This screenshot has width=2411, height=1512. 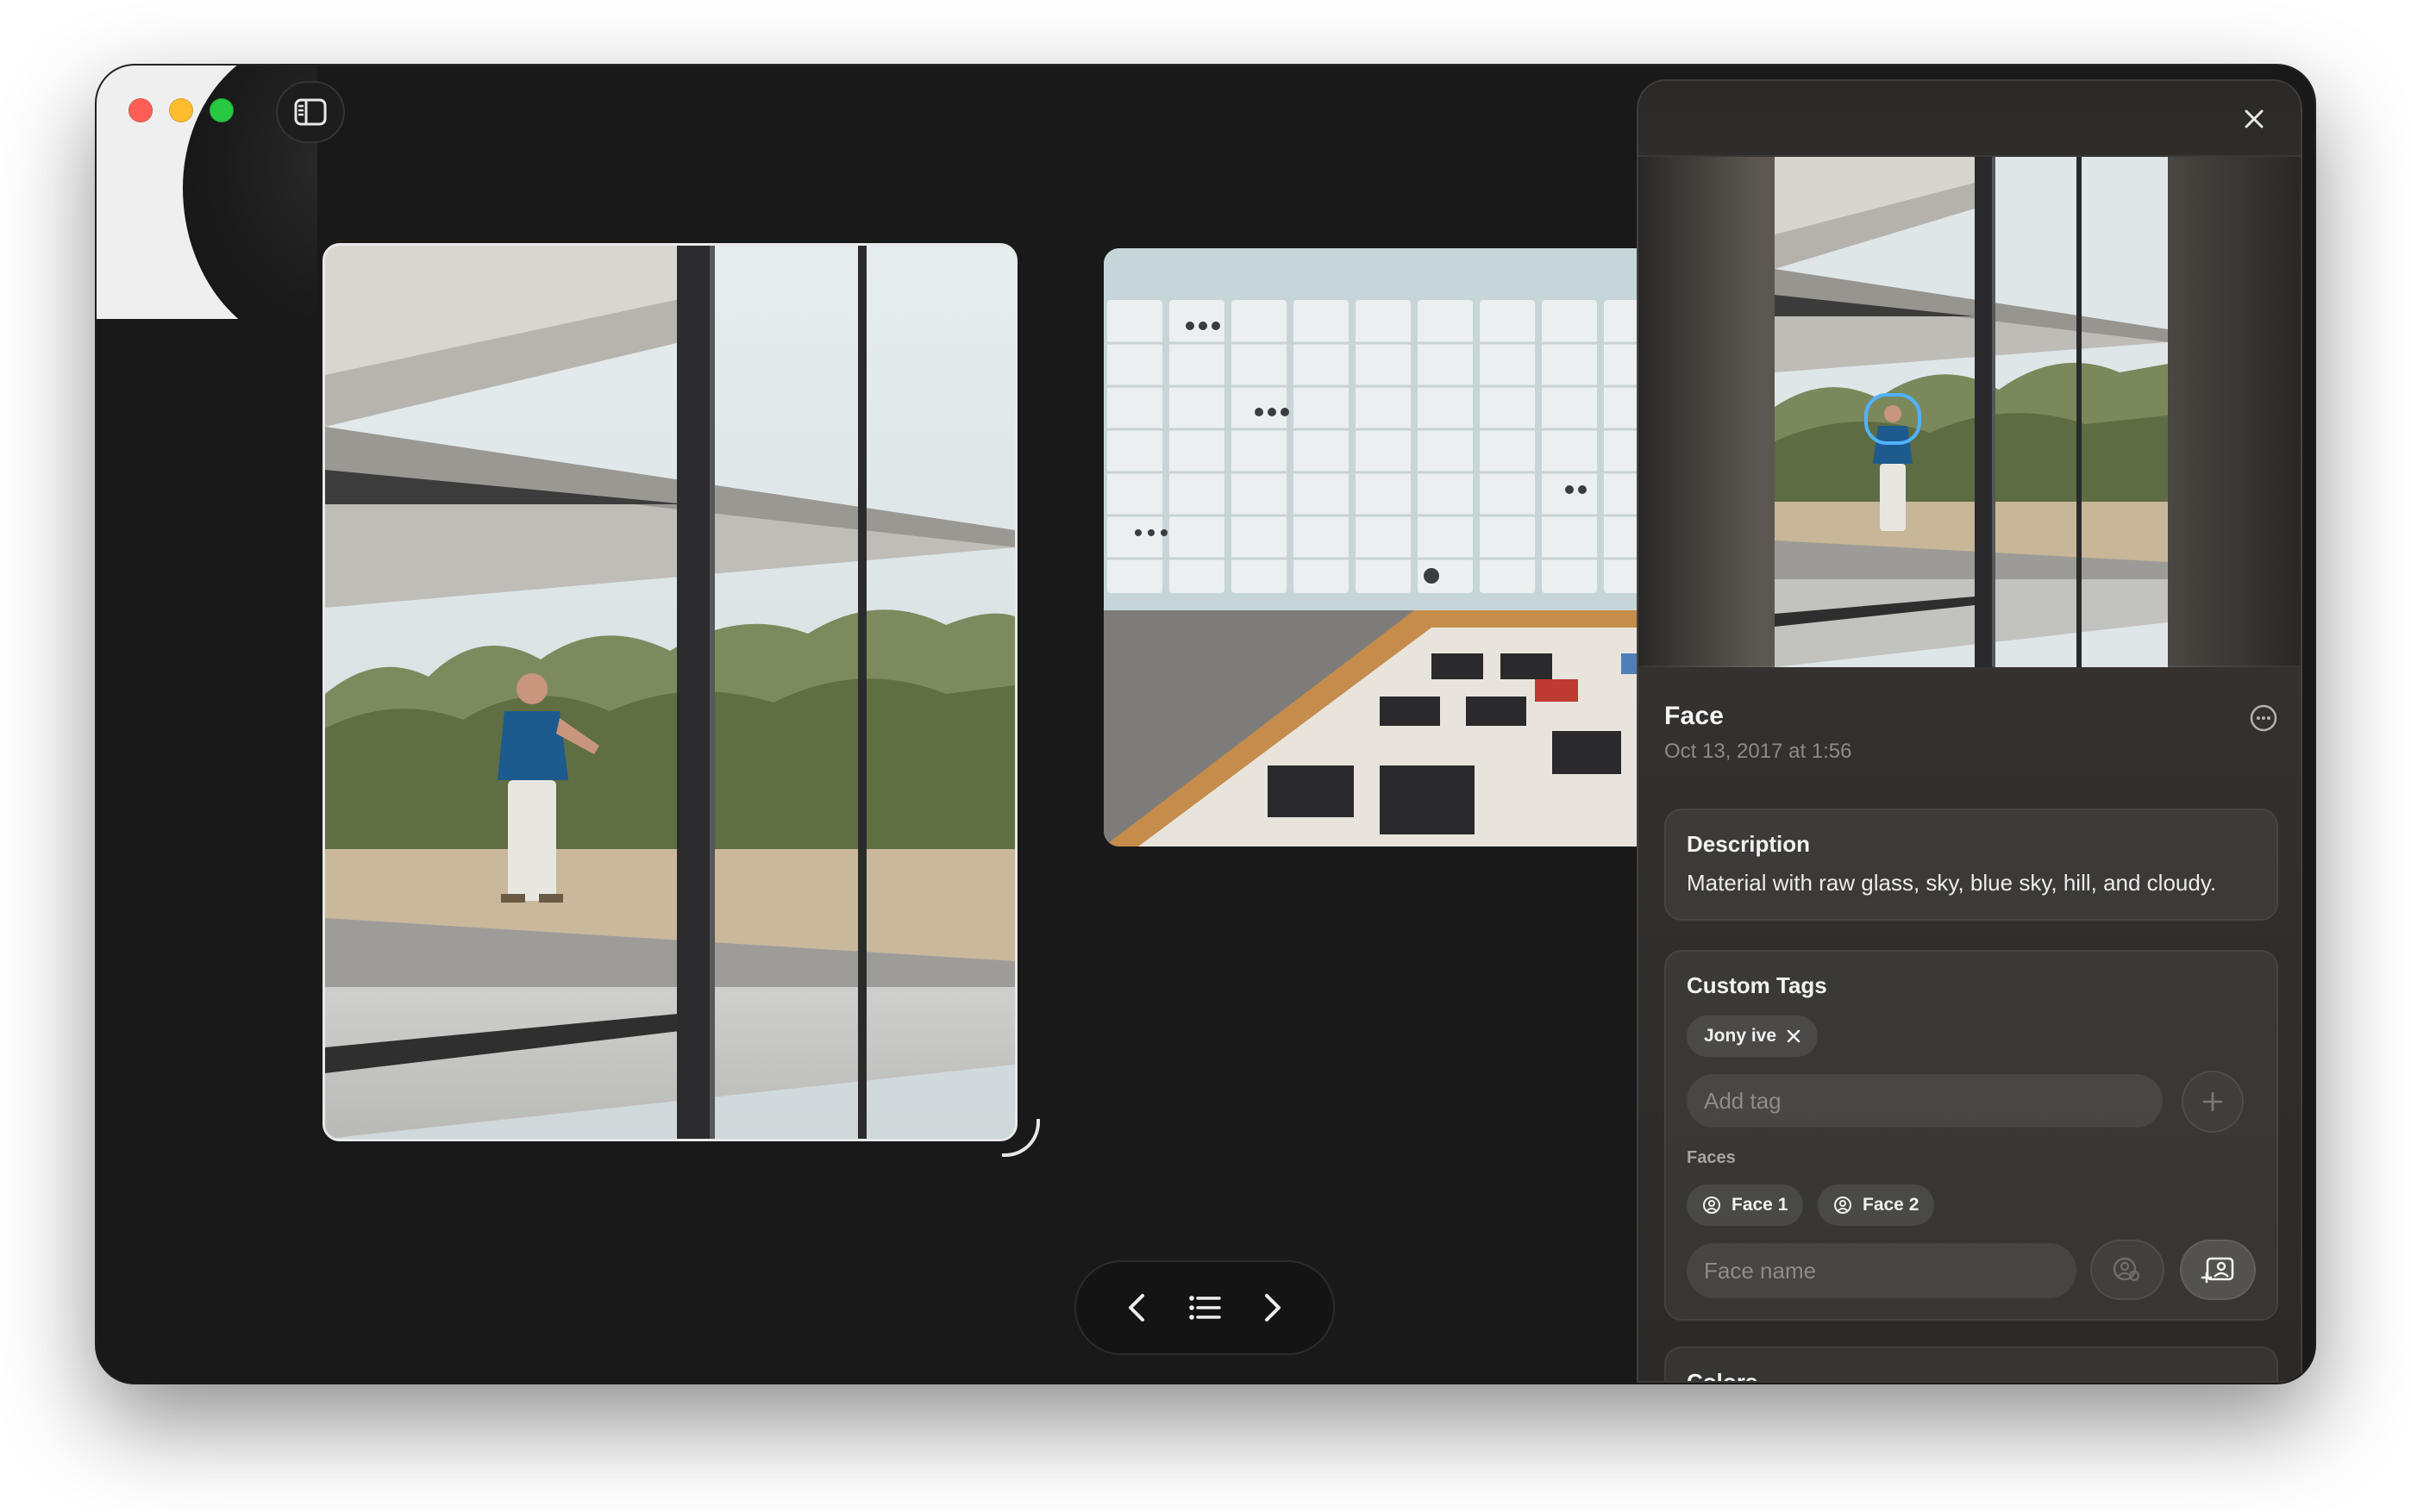 I want to click on face-name-input, so click(x=1881, y=1270).